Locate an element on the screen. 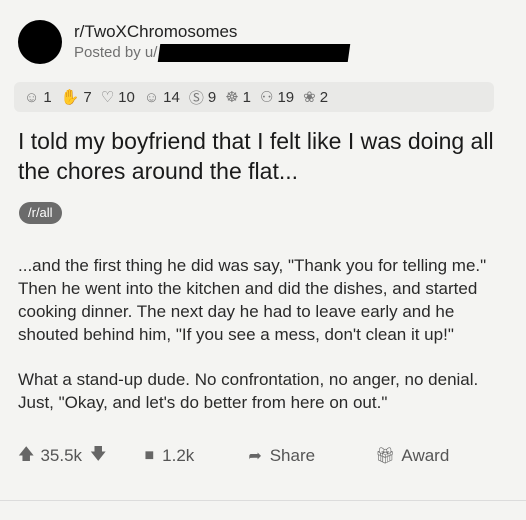 The image size is (526, 520). award-count: 9 is located at coordinates (212, 97).